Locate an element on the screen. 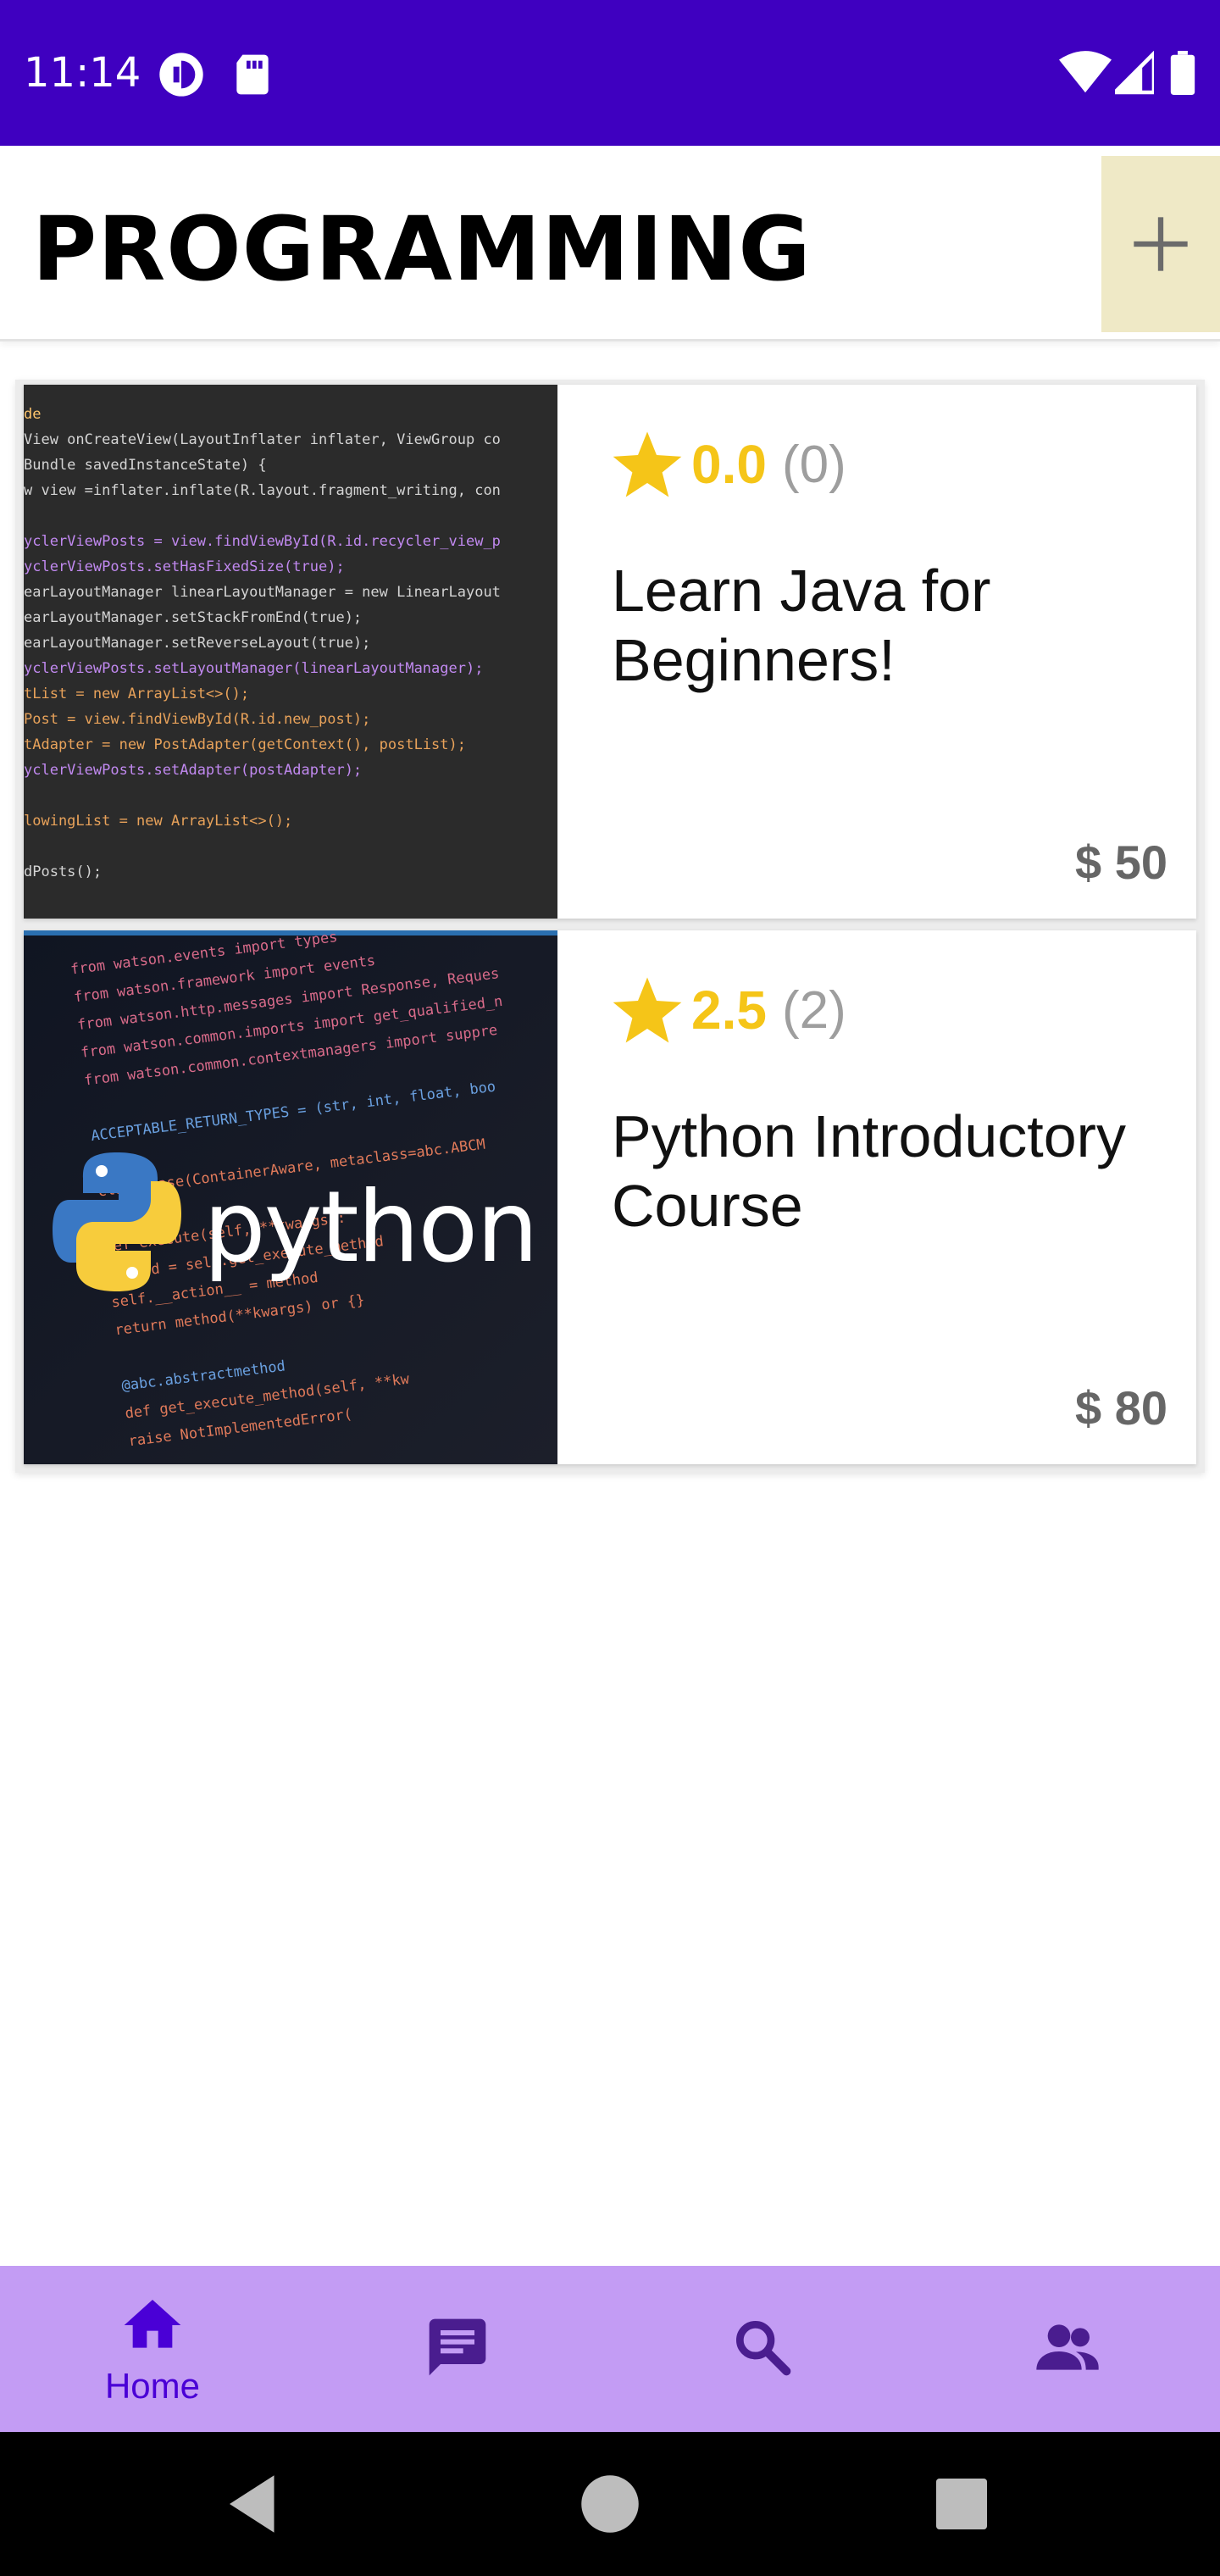 Image resolution: width=1220 pixels, height=2576 pixels. nav-item-people is located at coordinates (1067, 2349).